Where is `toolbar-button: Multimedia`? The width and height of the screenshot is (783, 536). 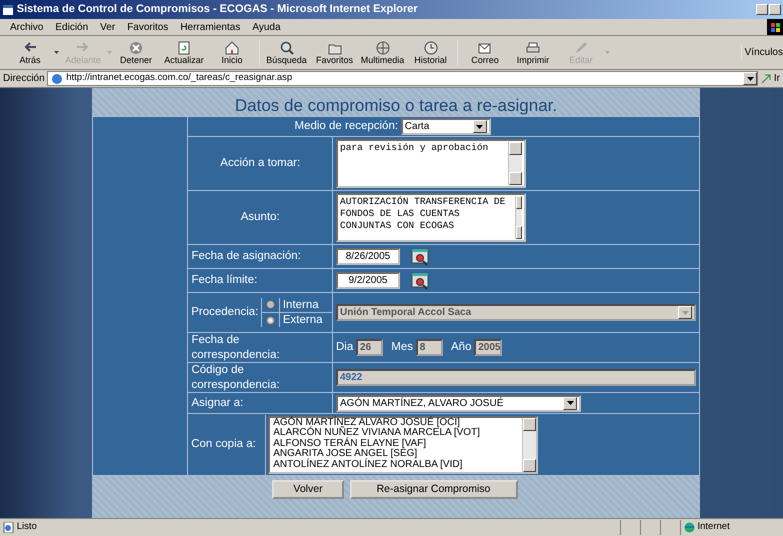 toolbar-button: Multimedia is located at coordinates (382, 53).